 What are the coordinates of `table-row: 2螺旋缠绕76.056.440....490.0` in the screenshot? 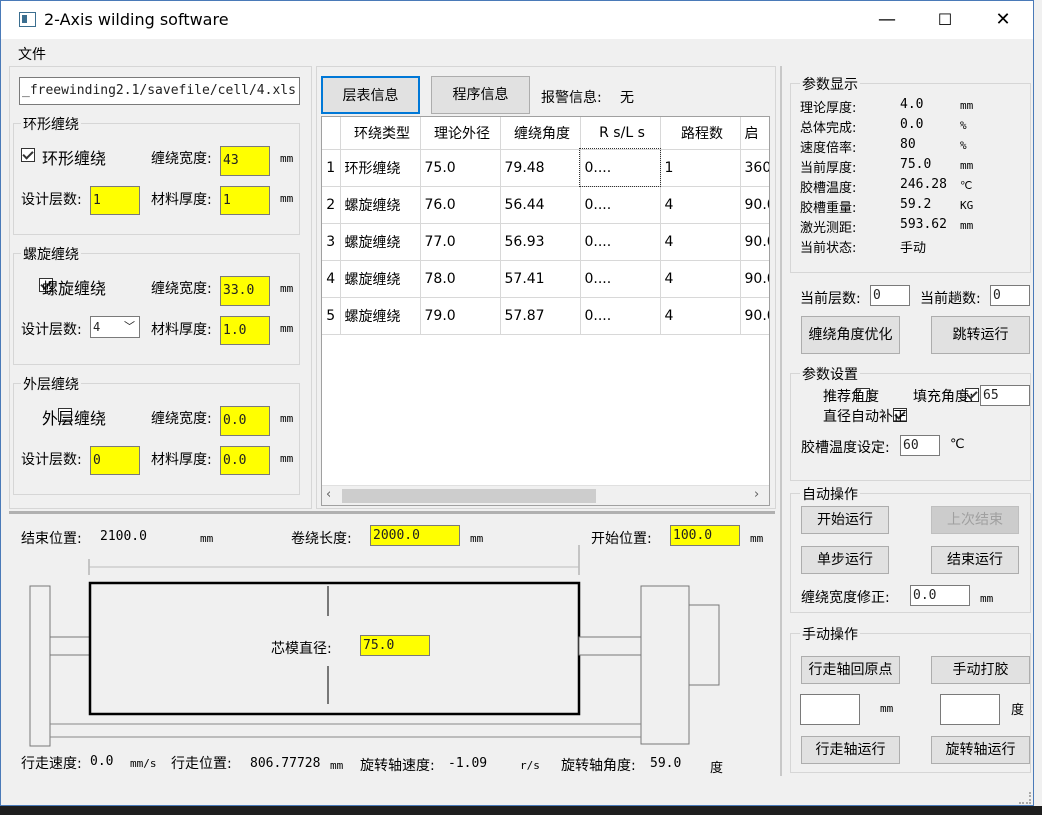 It's located at (545, 205).